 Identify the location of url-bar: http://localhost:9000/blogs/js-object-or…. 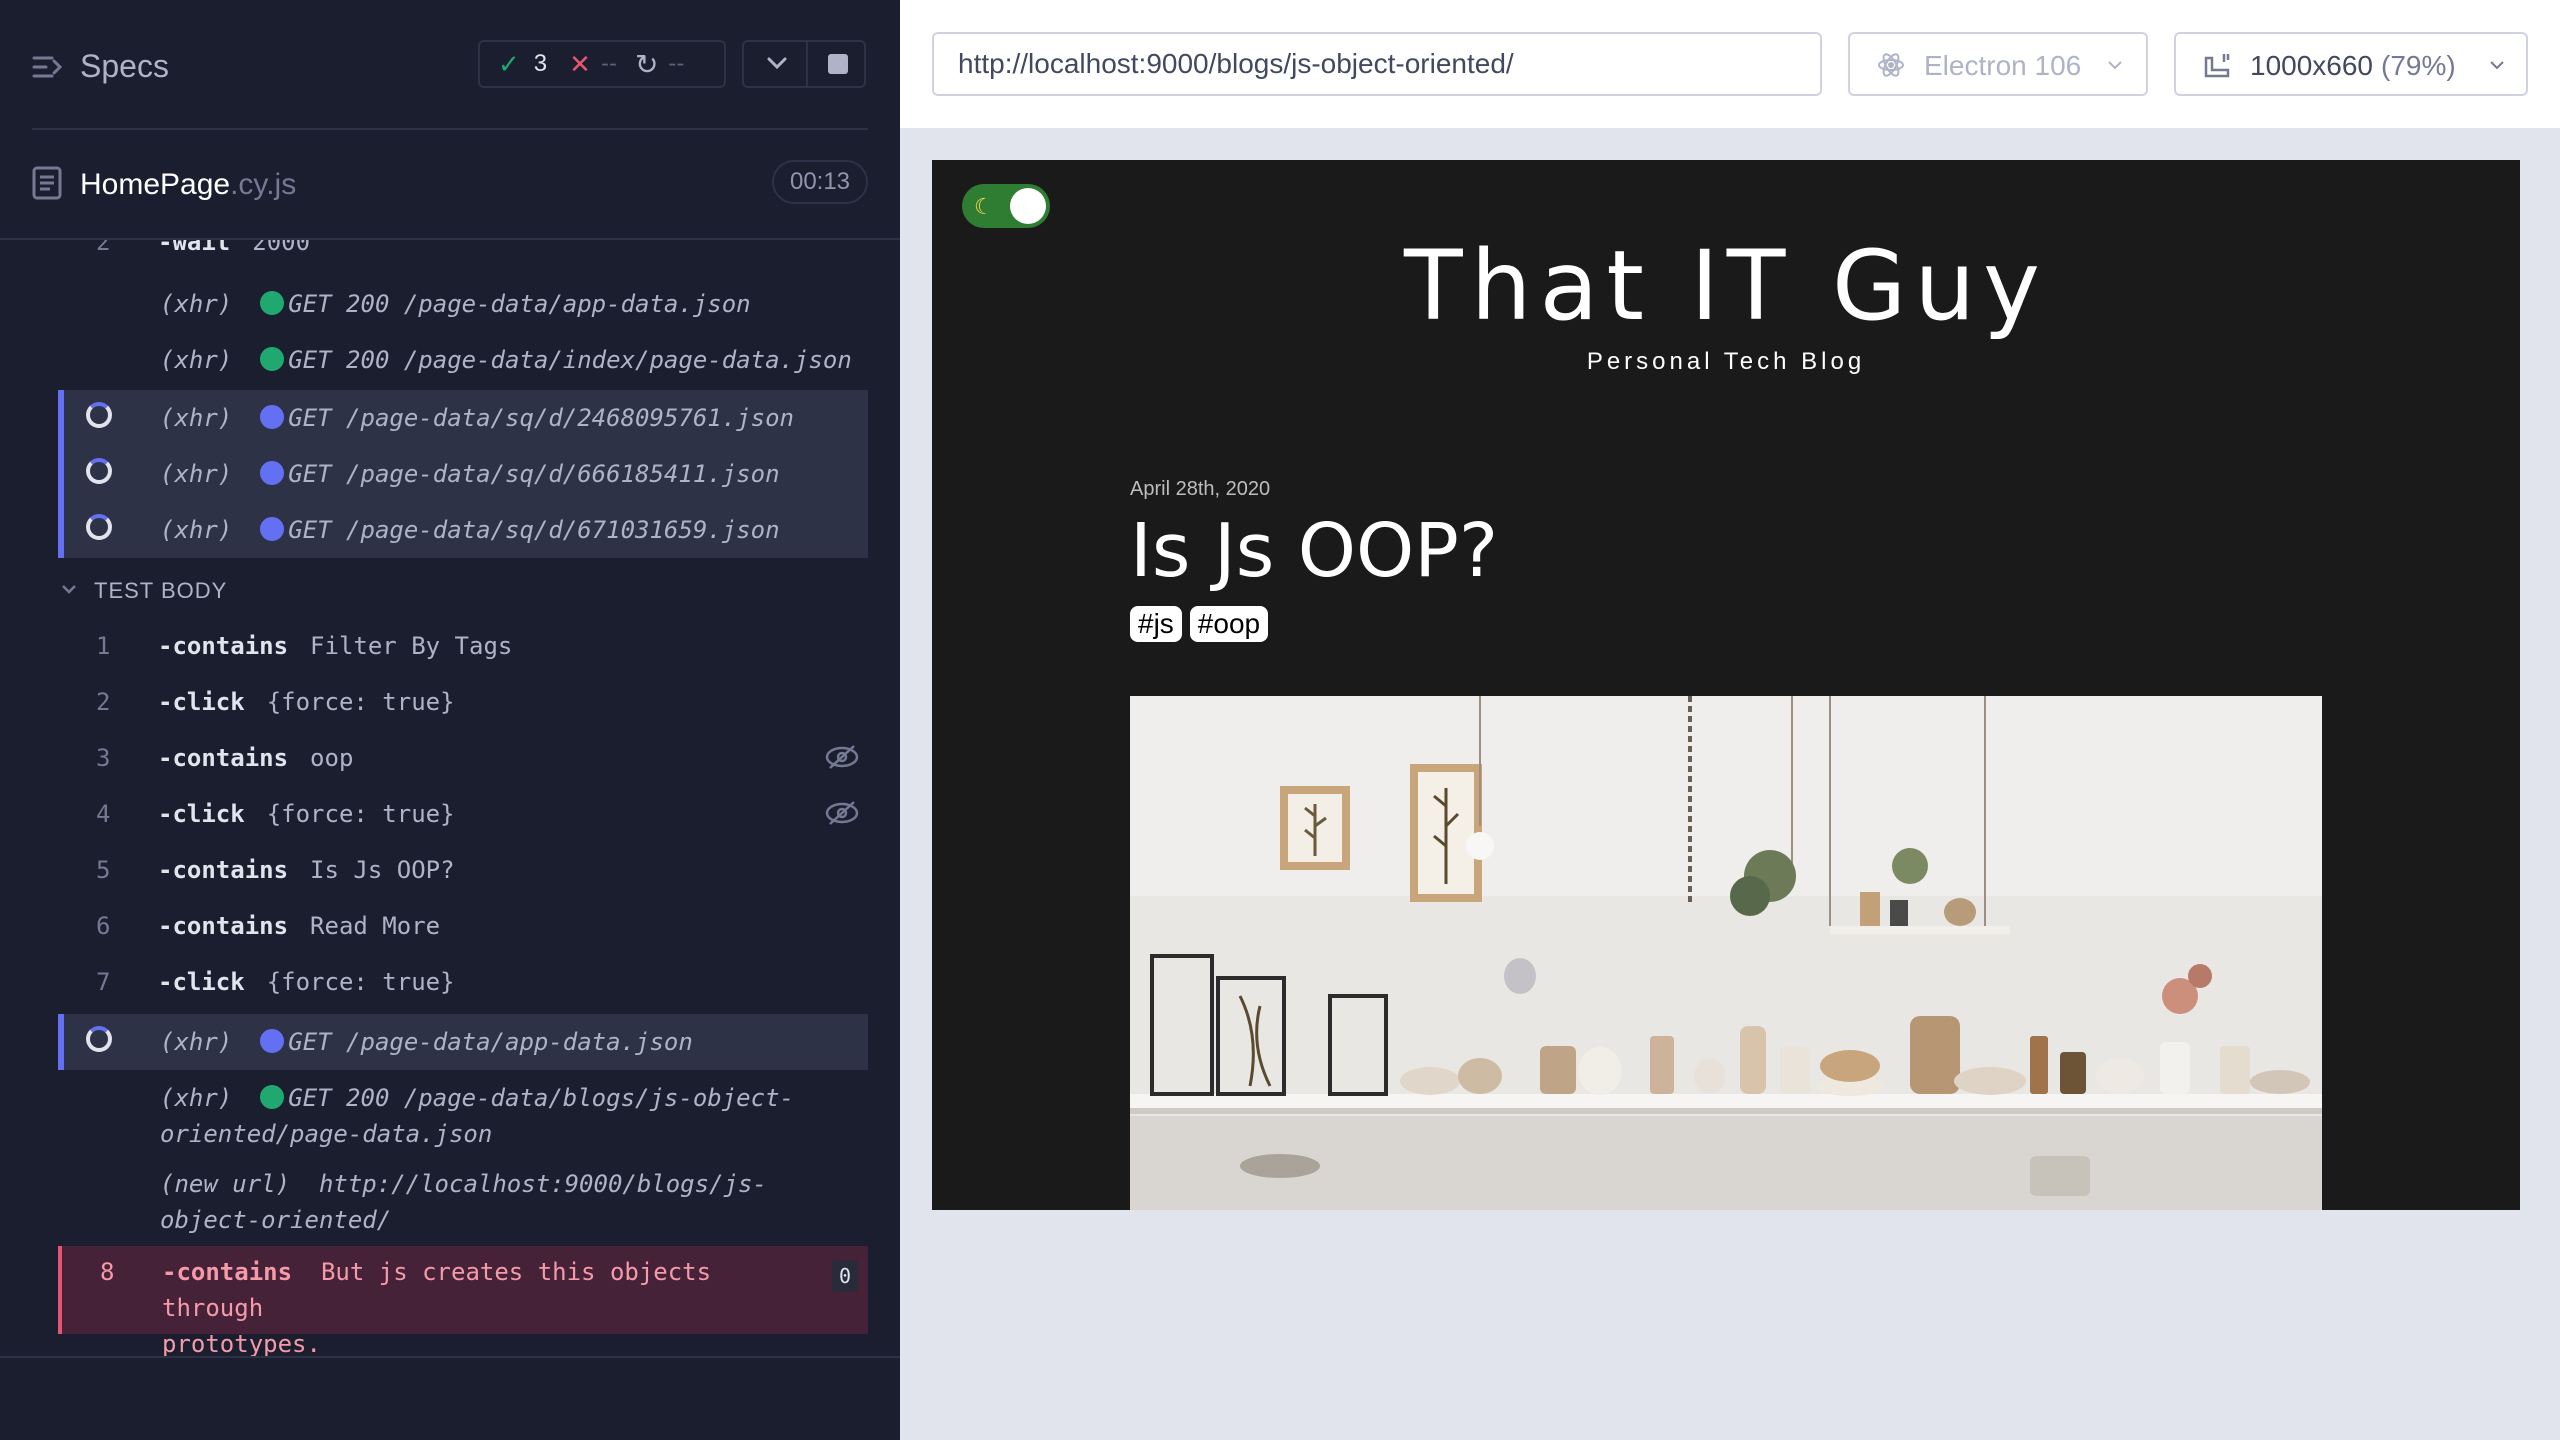
(1377, 64).